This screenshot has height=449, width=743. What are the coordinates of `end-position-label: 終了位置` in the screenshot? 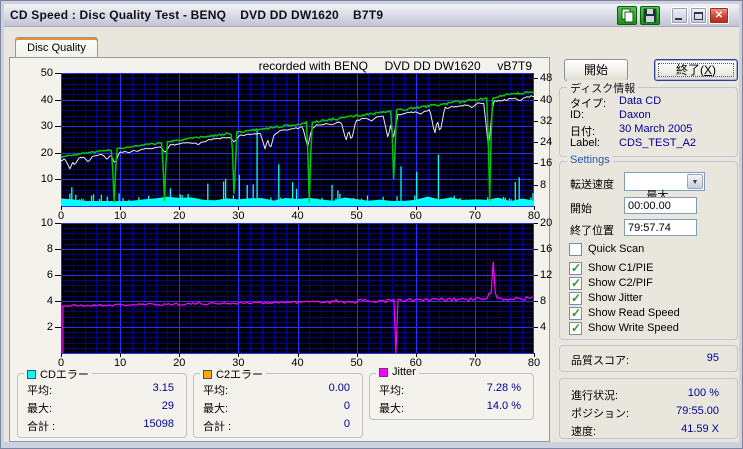 It's located at (592, 231).